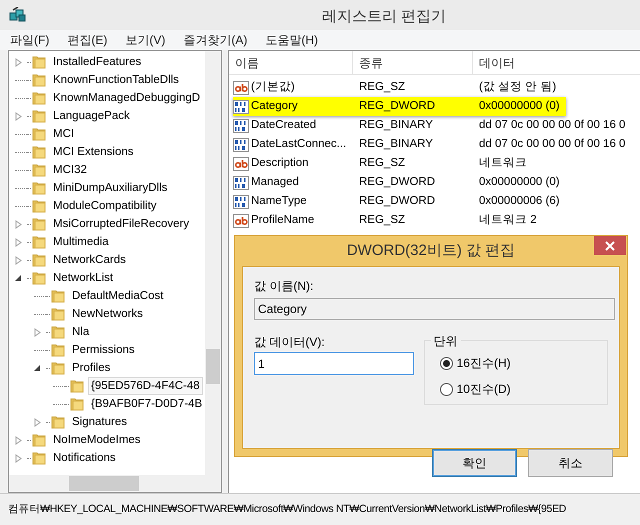 This screenshot has width=640, height=525. I want to click on value-row: NameType REG_DWORD 0x00000006 (6), so click(399, 201).